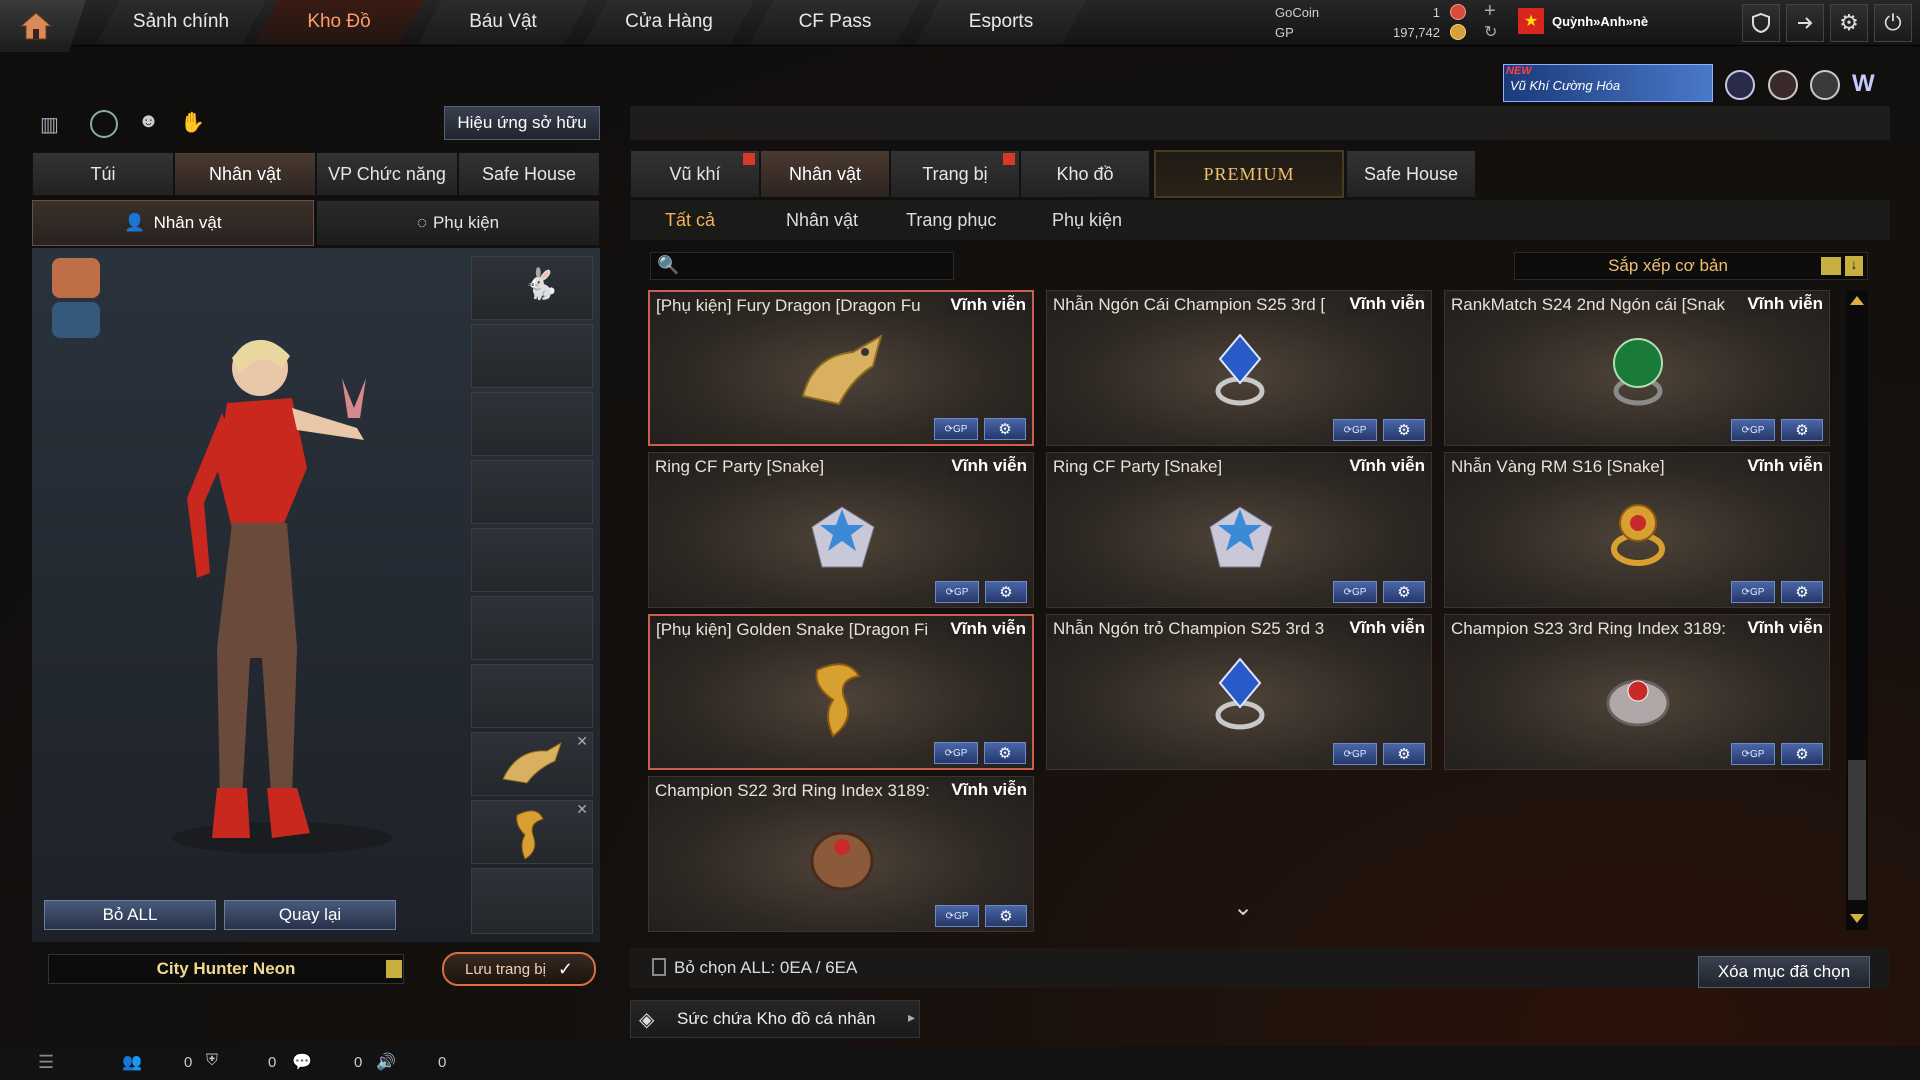 This screenshot has width=1920, height=1080. What do you see at coordinates (1805, 23) in the screenshot?
I see `exit-room-icon` at bounding box center [1805, 23].